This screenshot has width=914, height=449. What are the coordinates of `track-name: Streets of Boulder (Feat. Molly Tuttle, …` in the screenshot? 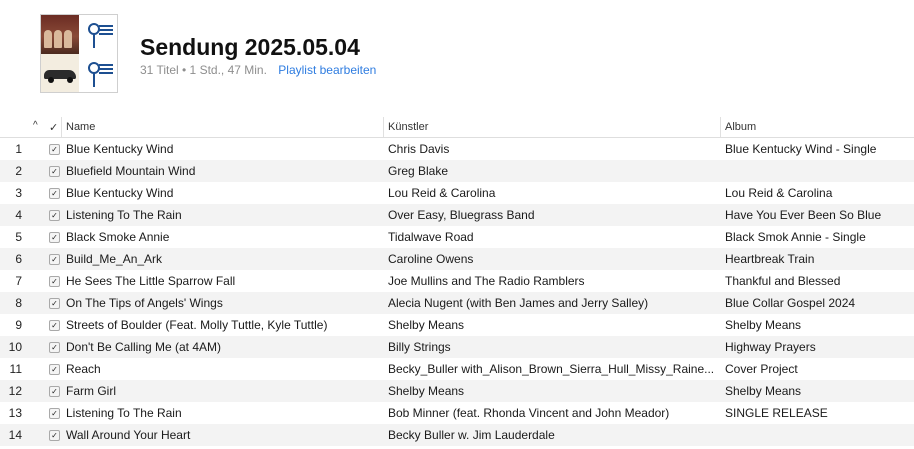 It's located at (197, 325).